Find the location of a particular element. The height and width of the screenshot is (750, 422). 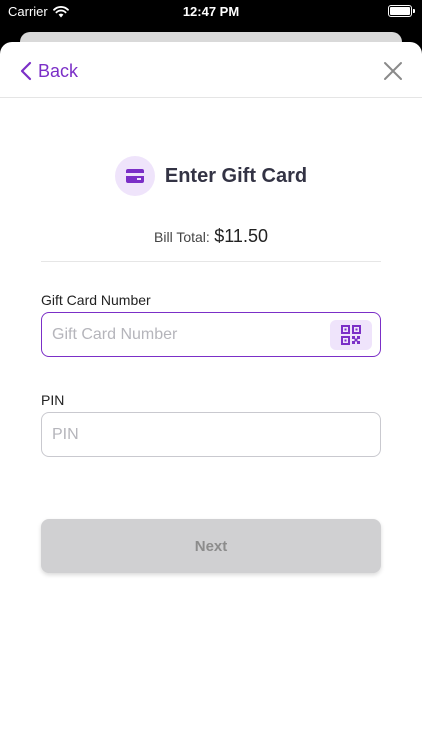

gift-card-number-field is located at coordinates (211, 334).